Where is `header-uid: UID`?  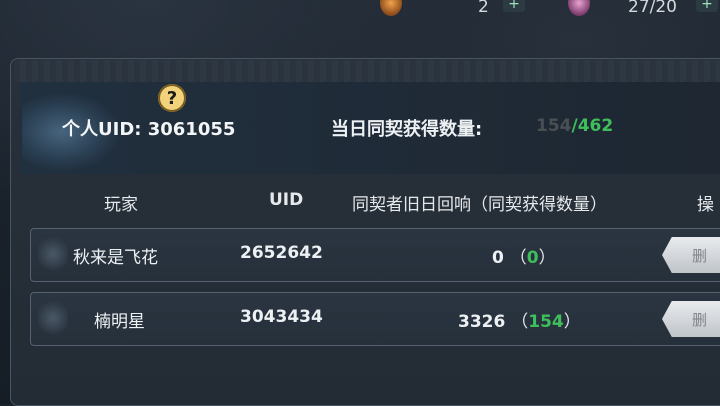
header-uid: UID is located at coordinates (286, 200).